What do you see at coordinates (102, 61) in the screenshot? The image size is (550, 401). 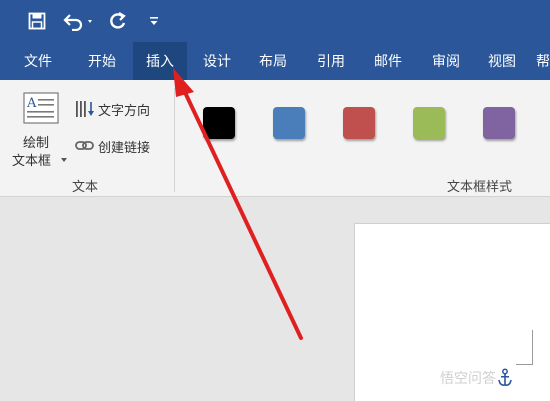 I see `tab-home: 开始` at bounding box center [102, 61].